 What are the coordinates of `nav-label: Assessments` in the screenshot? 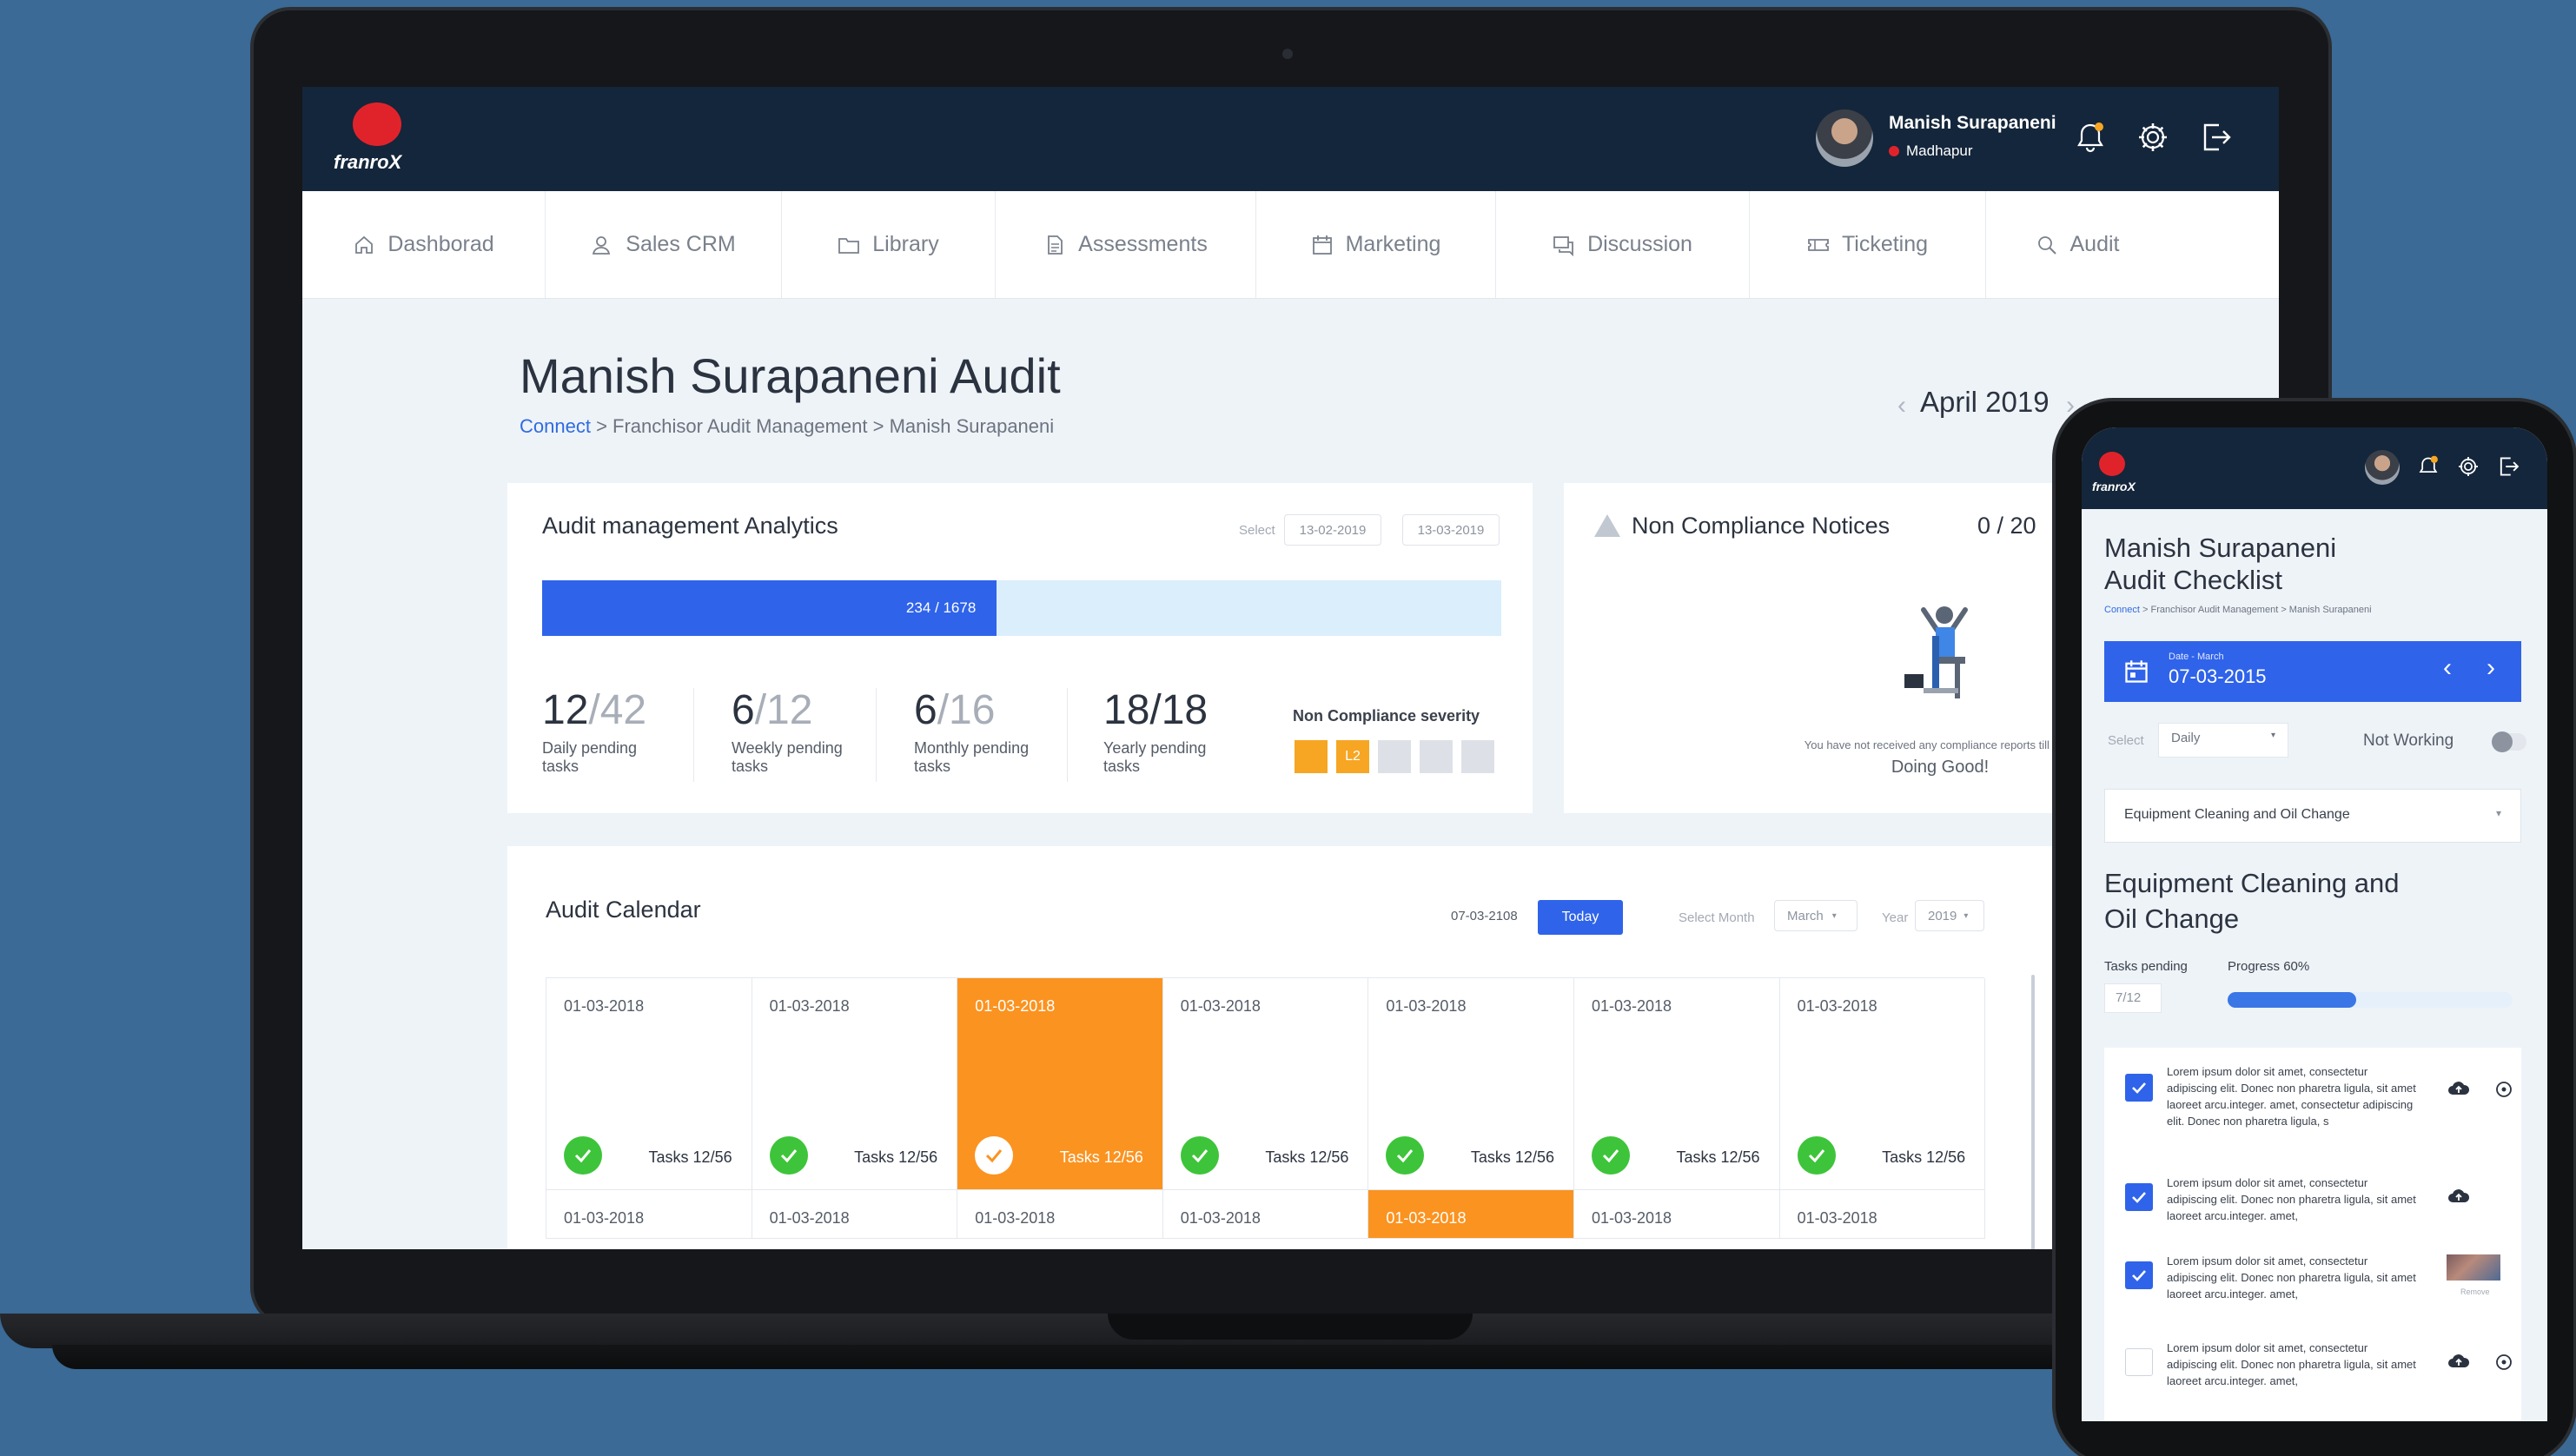 It's located at (1143, 244).